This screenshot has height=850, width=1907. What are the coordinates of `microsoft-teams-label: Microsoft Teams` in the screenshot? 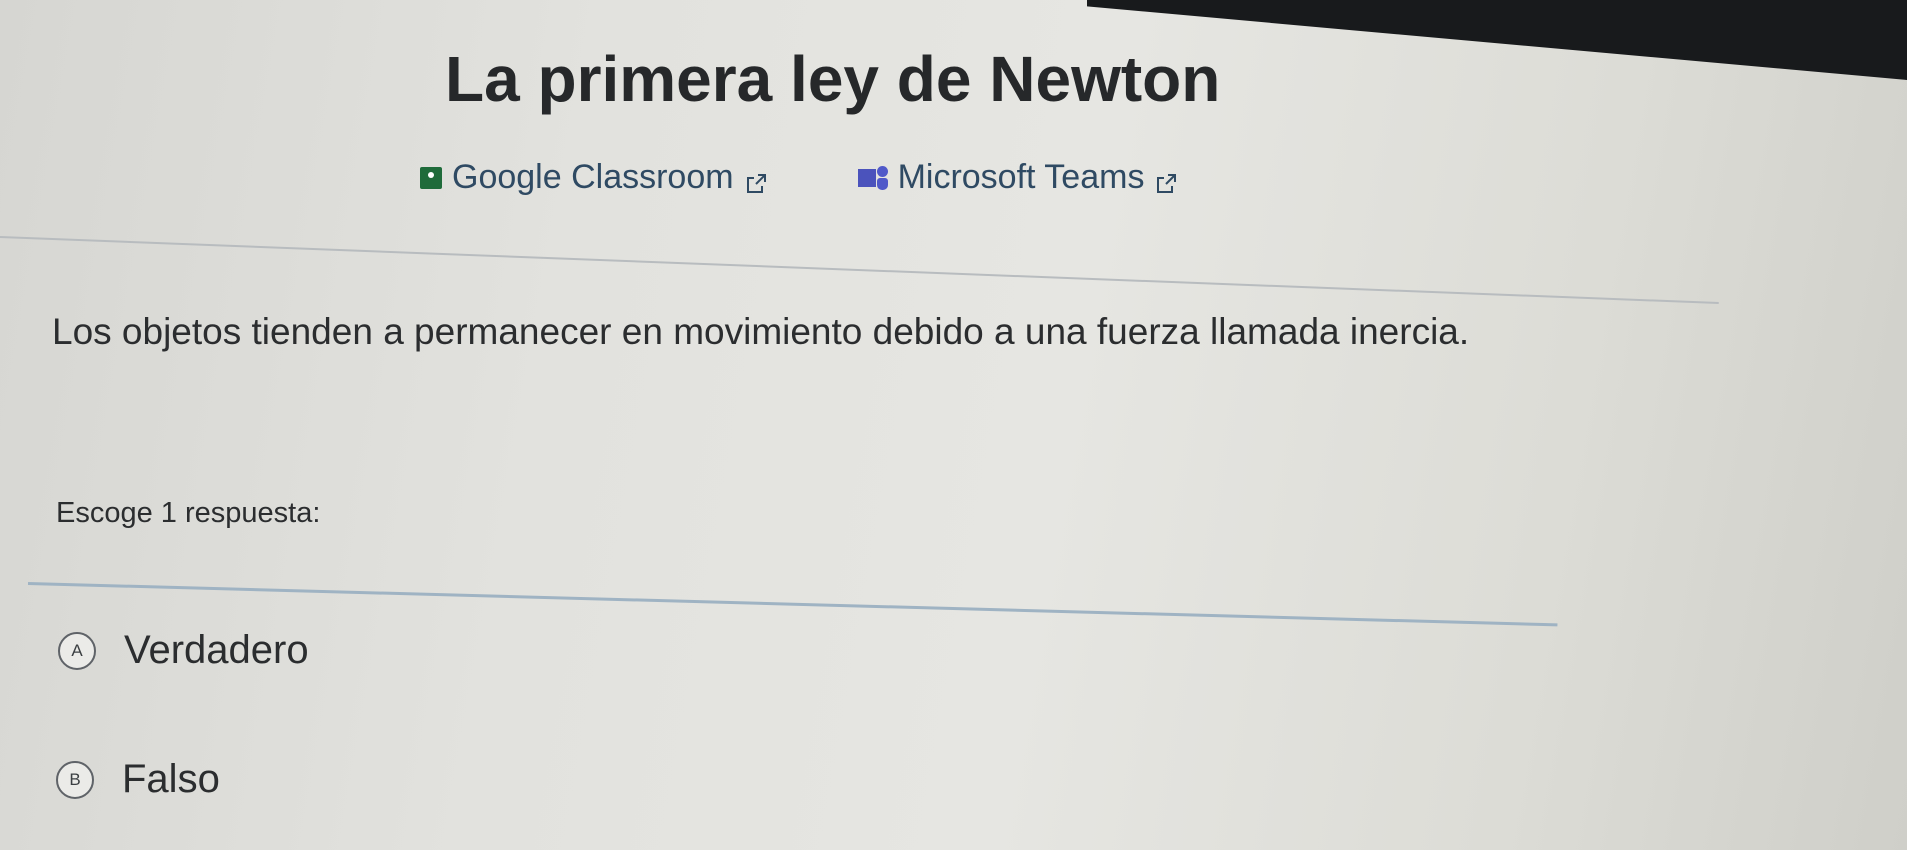 It's located at (1021, 177).